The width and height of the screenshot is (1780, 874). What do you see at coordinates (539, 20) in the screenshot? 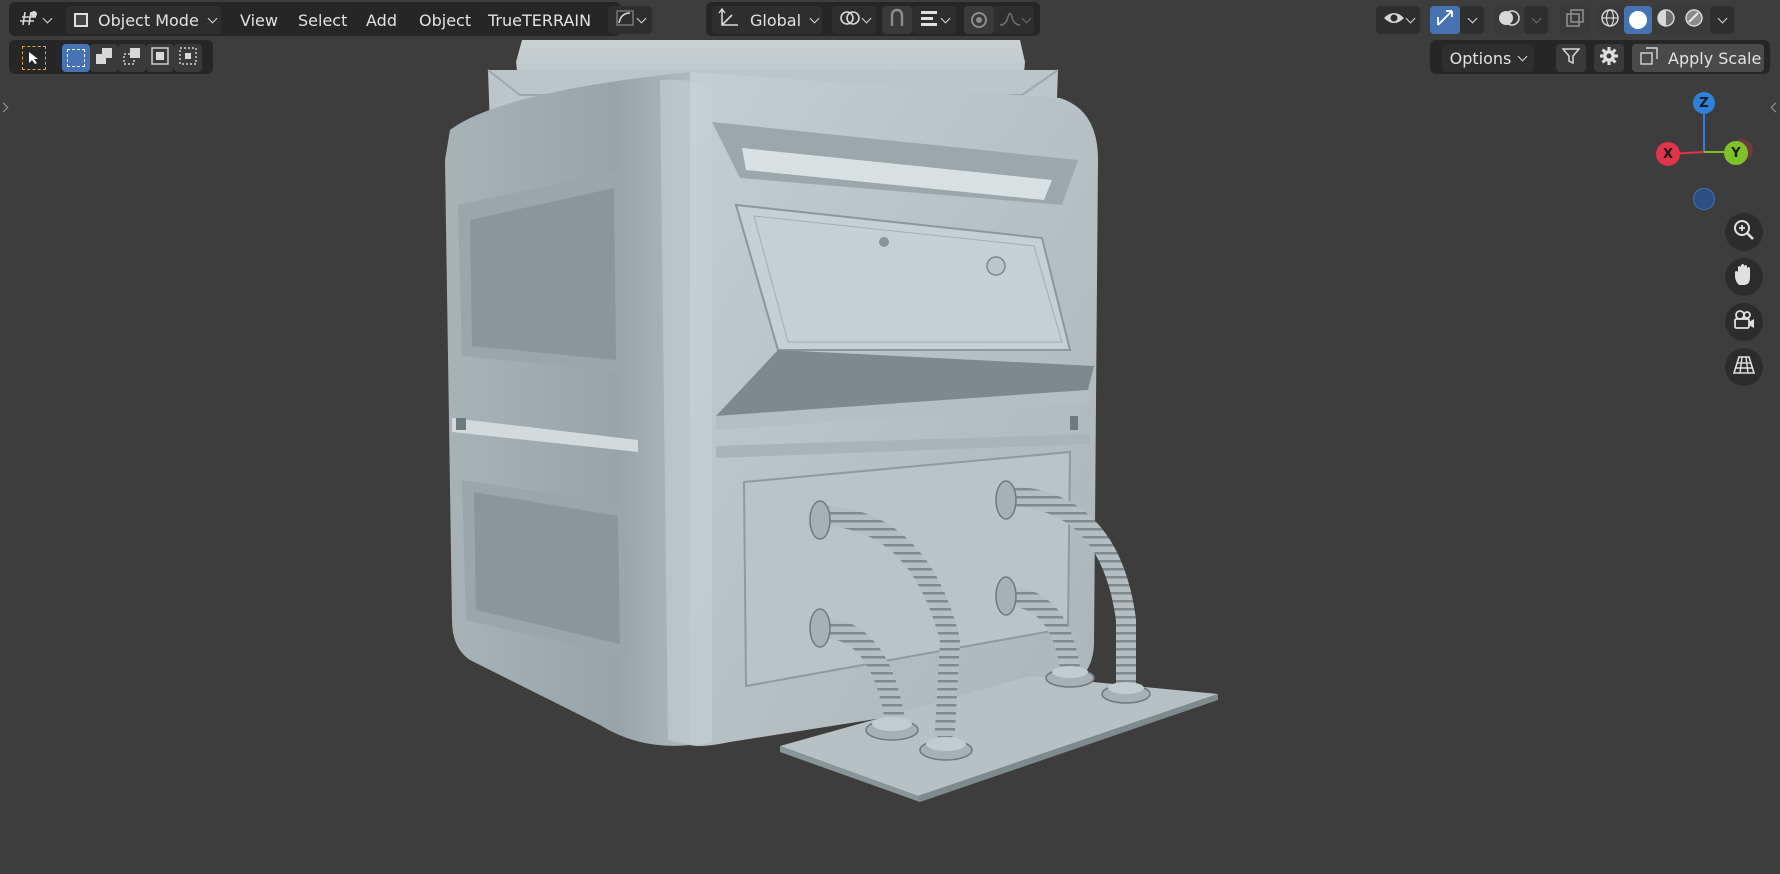
I see `menu-trueterrain: TrueTERRAIN` at bounding box center [539, 20].